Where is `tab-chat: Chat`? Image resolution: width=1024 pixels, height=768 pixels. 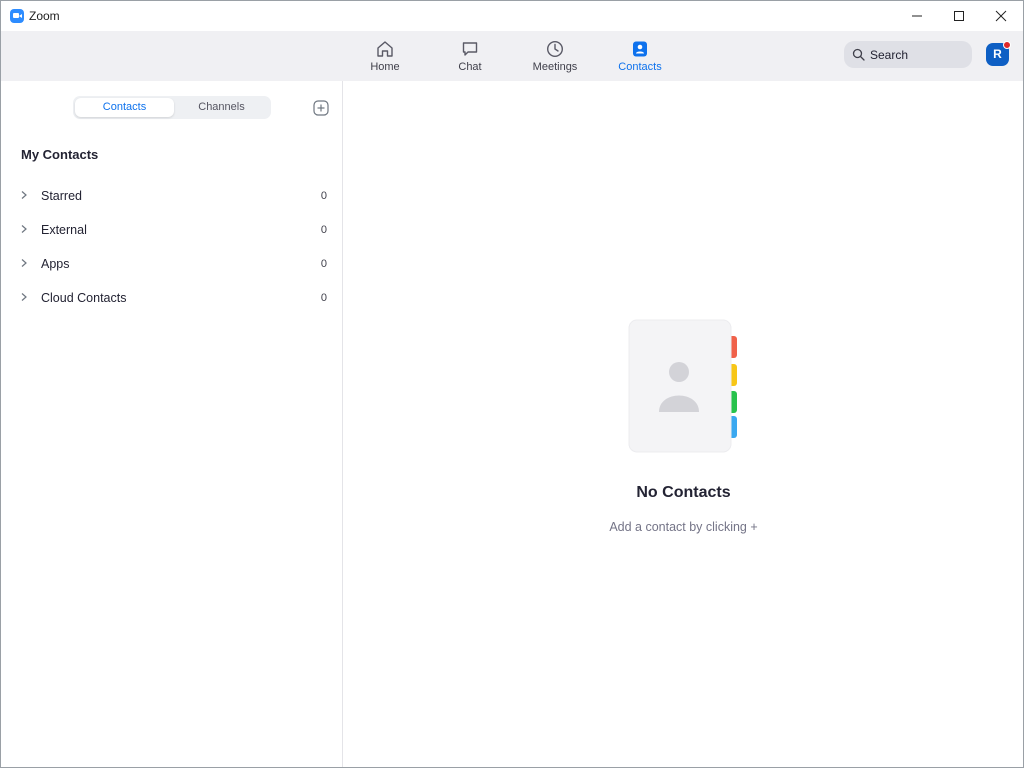
tab-chat: Chat is located at coordinates (470, 56).